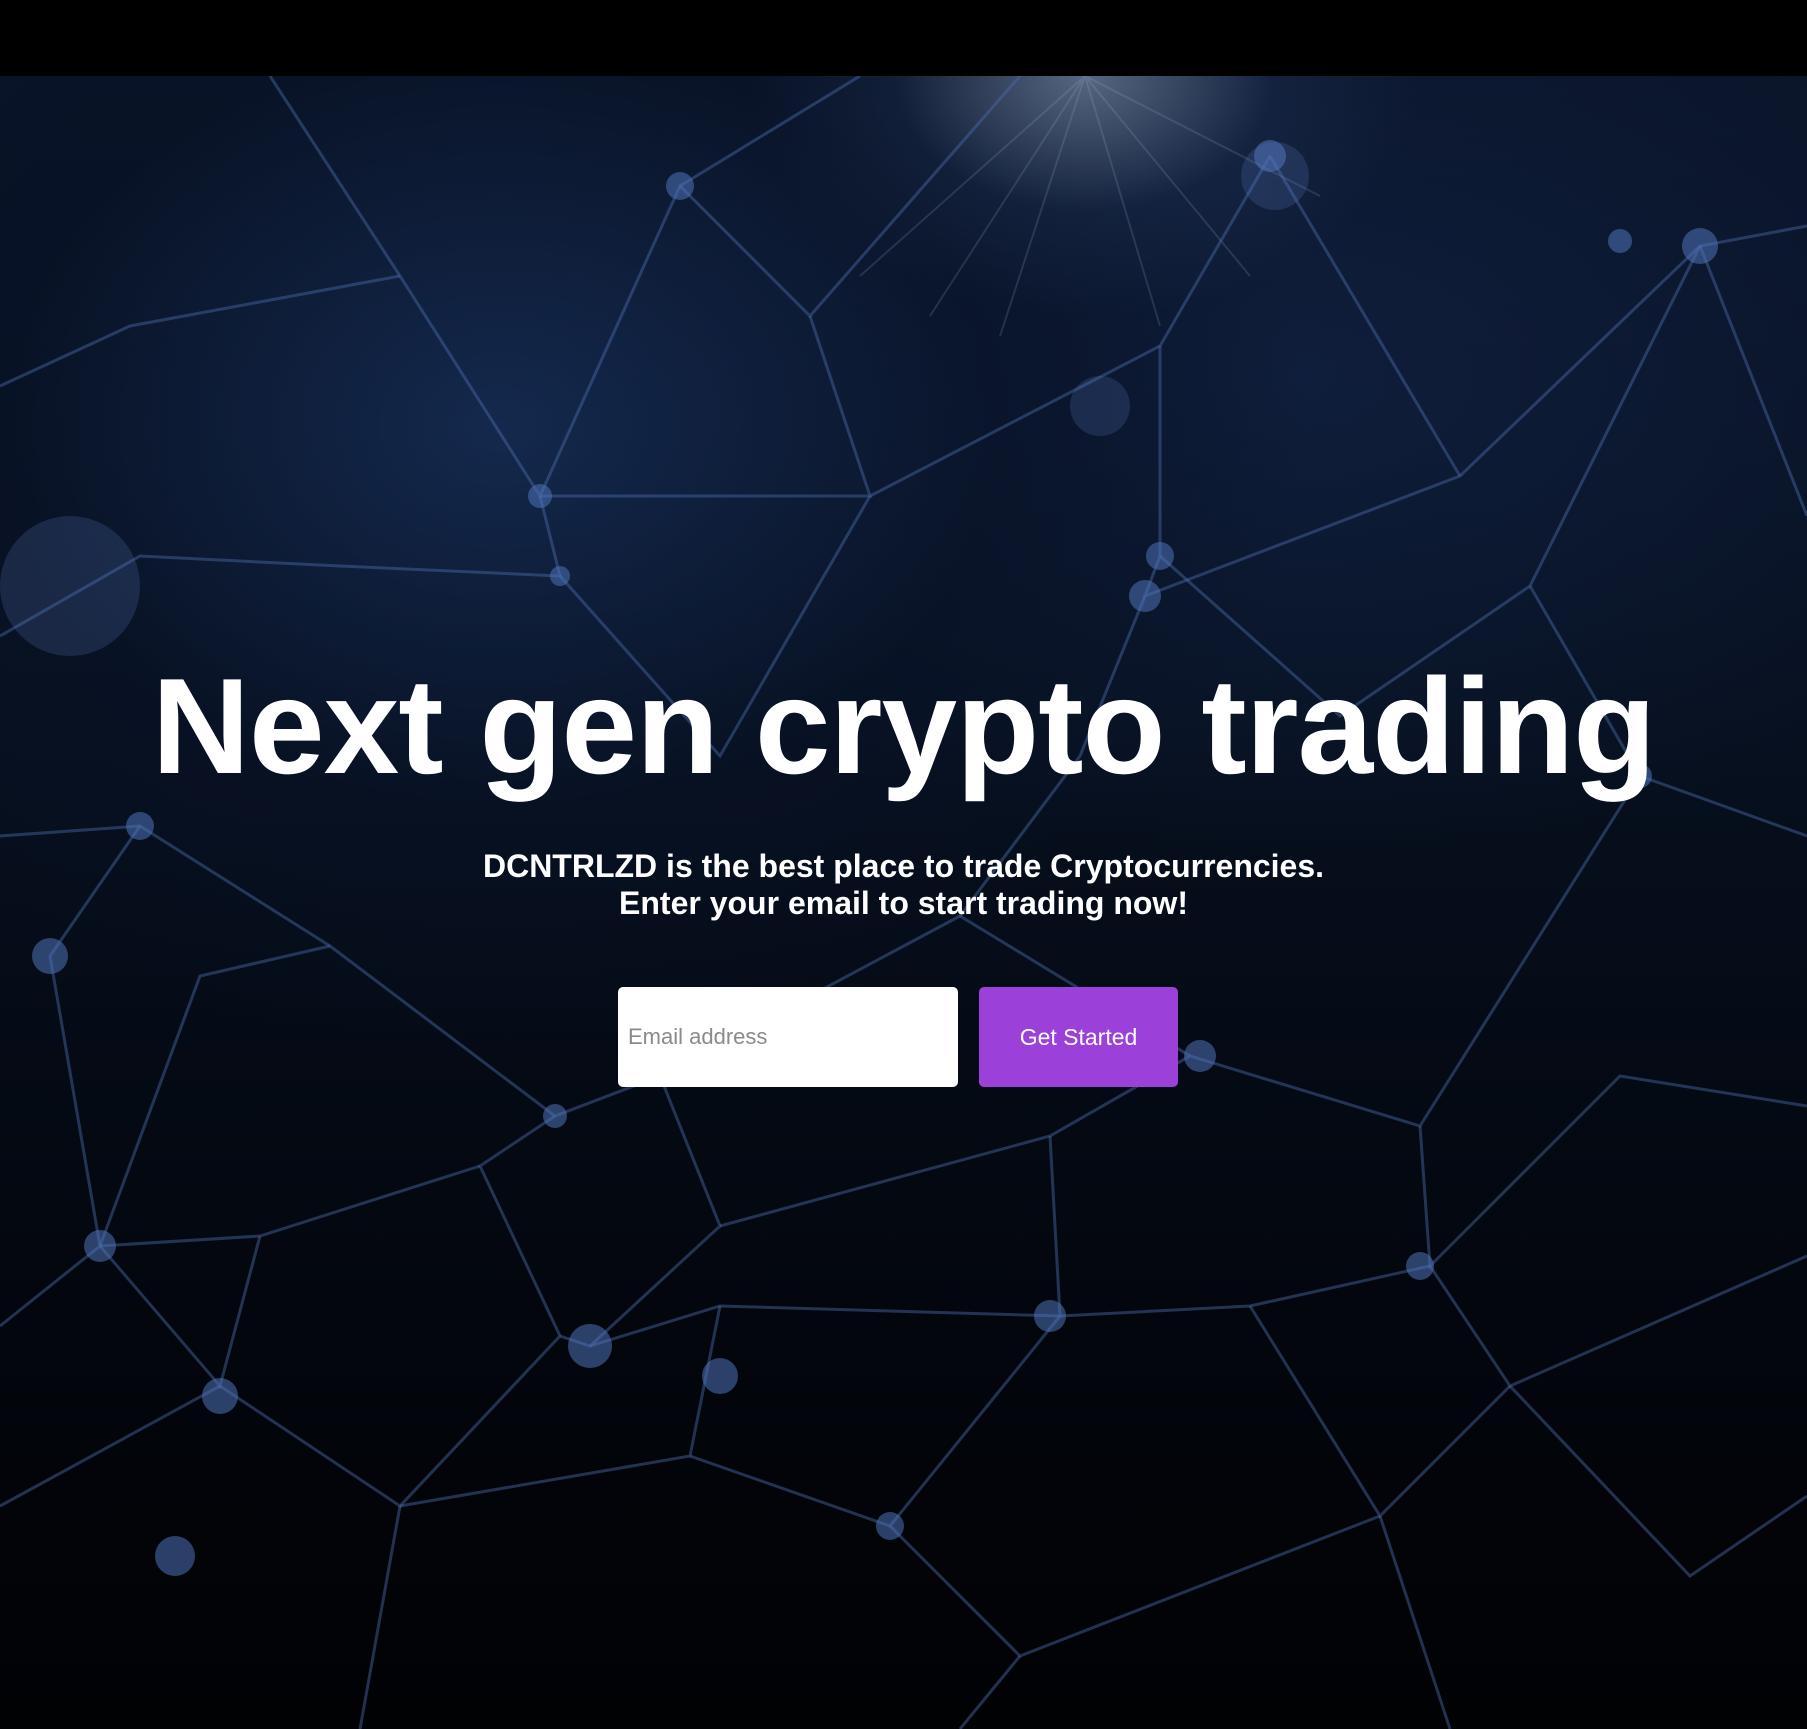 Image resolution: width=1807 pixels, height=1729 pixels. I want to click on get-started-button: Get Started, so click(1078, 1037).